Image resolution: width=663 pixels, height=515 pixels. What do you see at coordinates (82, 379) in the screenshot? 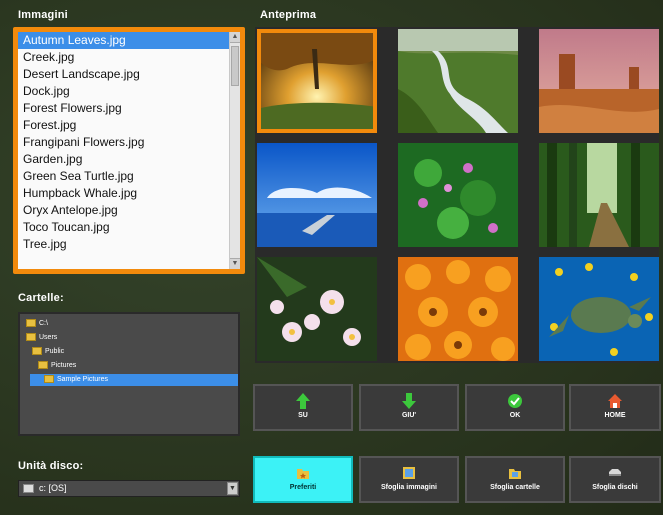
I see `folder-label: Sample Pictures` at bounding box center [82, 379].